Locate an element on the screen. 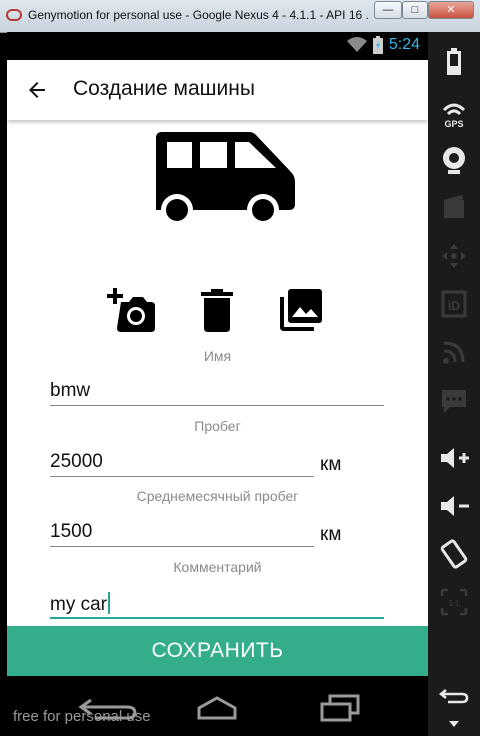  comment-text: my car is located at coordinates (78, 604).